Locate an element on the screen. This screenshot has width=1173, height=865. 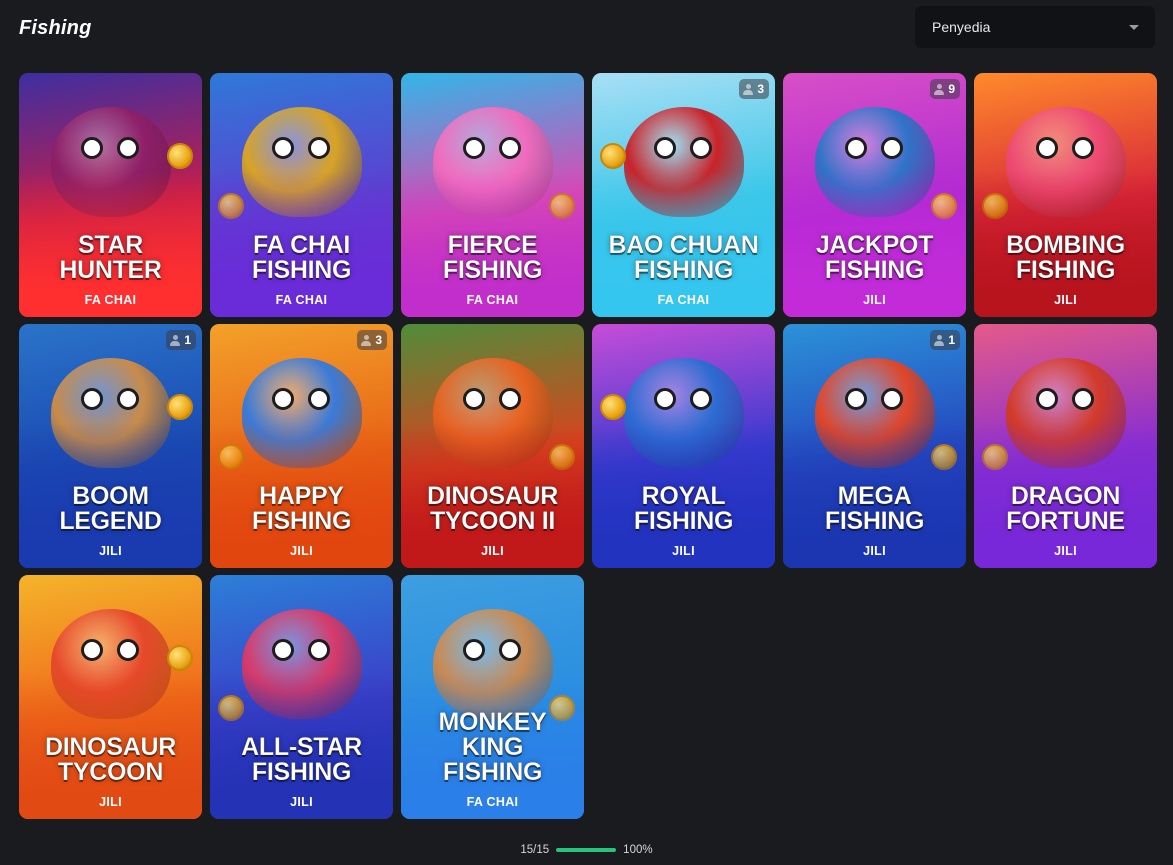
game-card: JACKPOT FISHING JILI 9 is located at coordinates (874, 195).